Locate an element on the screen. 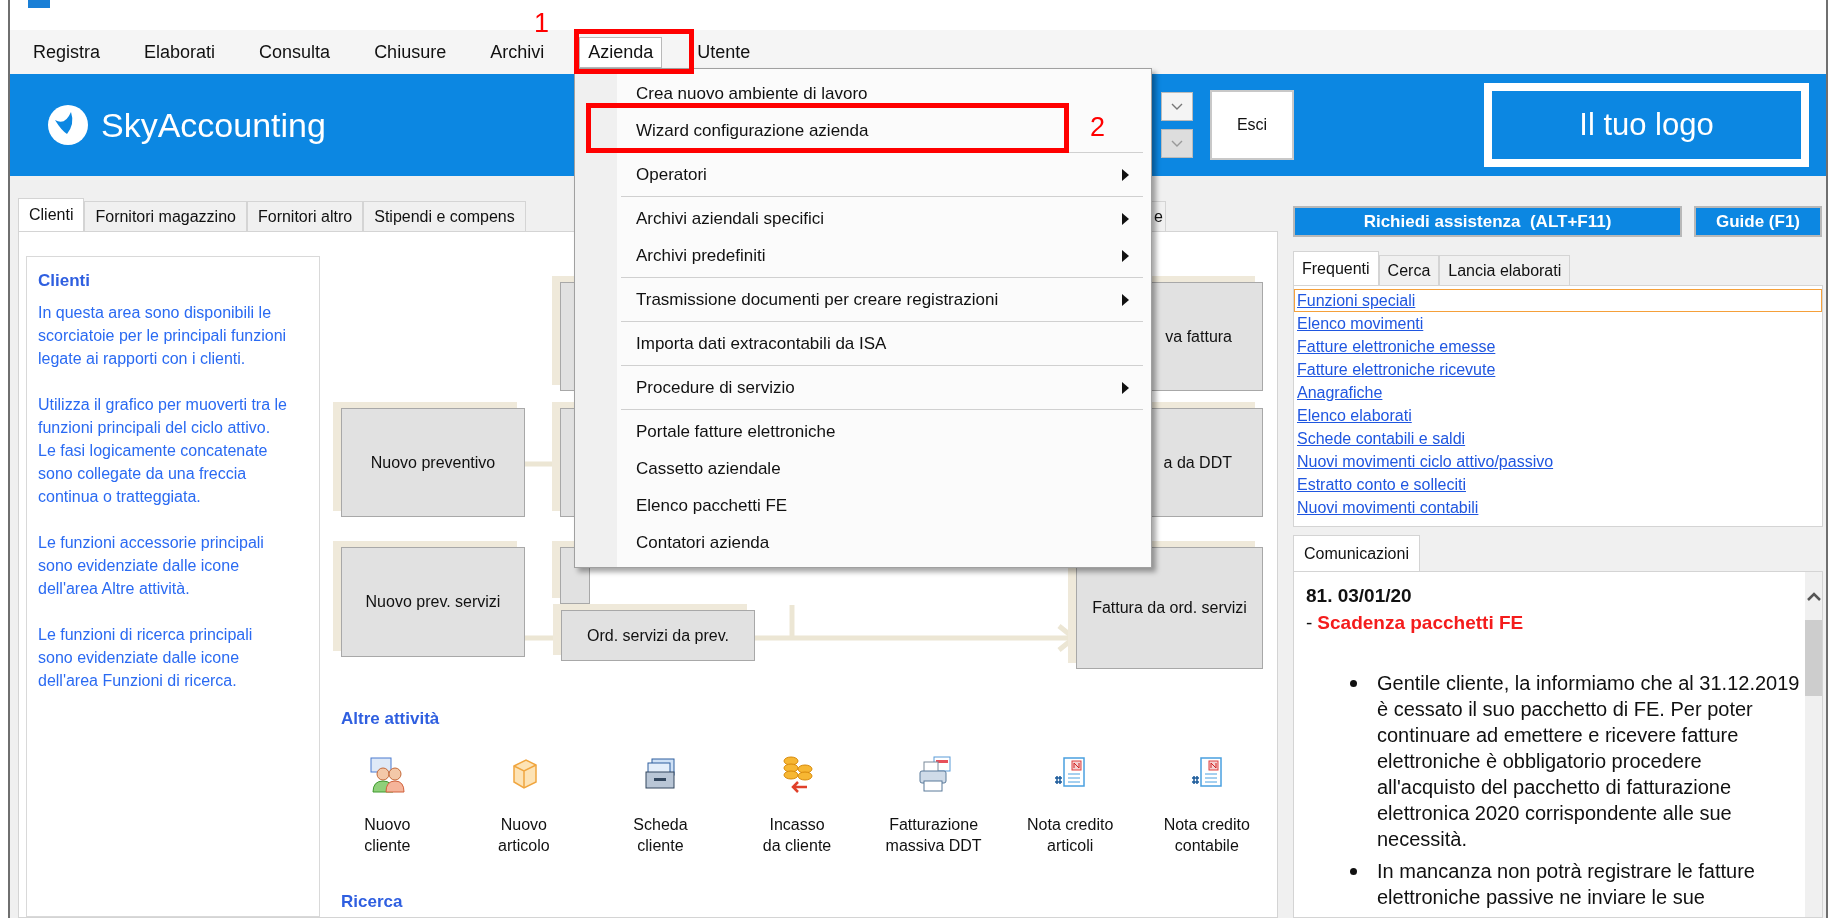 The image size is (1838, 918). section-title: Clienti is located at coordinates (64, 281).